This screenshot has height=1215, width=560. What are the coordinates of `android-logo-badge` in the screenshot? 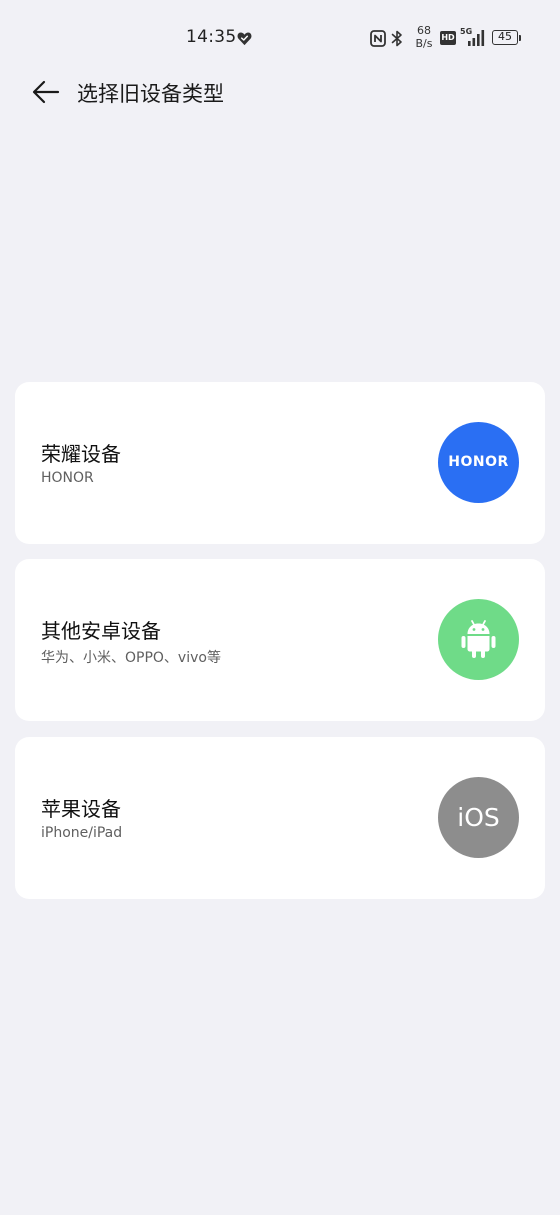 It's located at (478, 639).